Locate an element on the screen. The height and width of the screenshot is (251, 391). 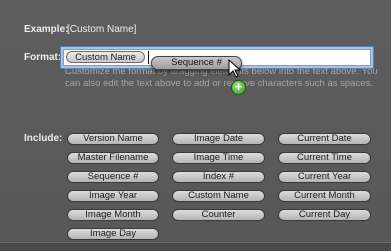
token-current-month: Current Month is located at coordinates (324, 196).